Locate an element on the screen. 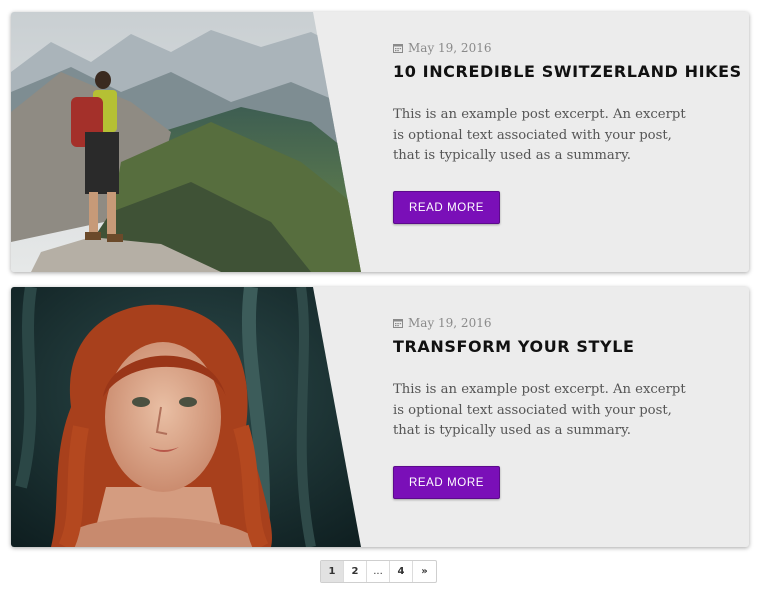 The image size is (760, 591). post-title: TRANSFORM YOUR STYLE is located at coordinates (514, 346).